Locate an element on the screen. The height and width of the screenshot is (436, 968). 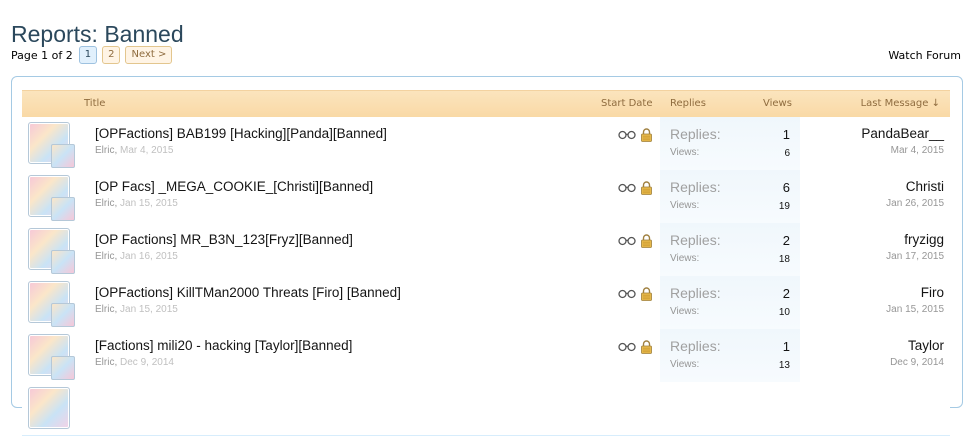
replies-sort-link: Replies is located at coordinates (688, 103).